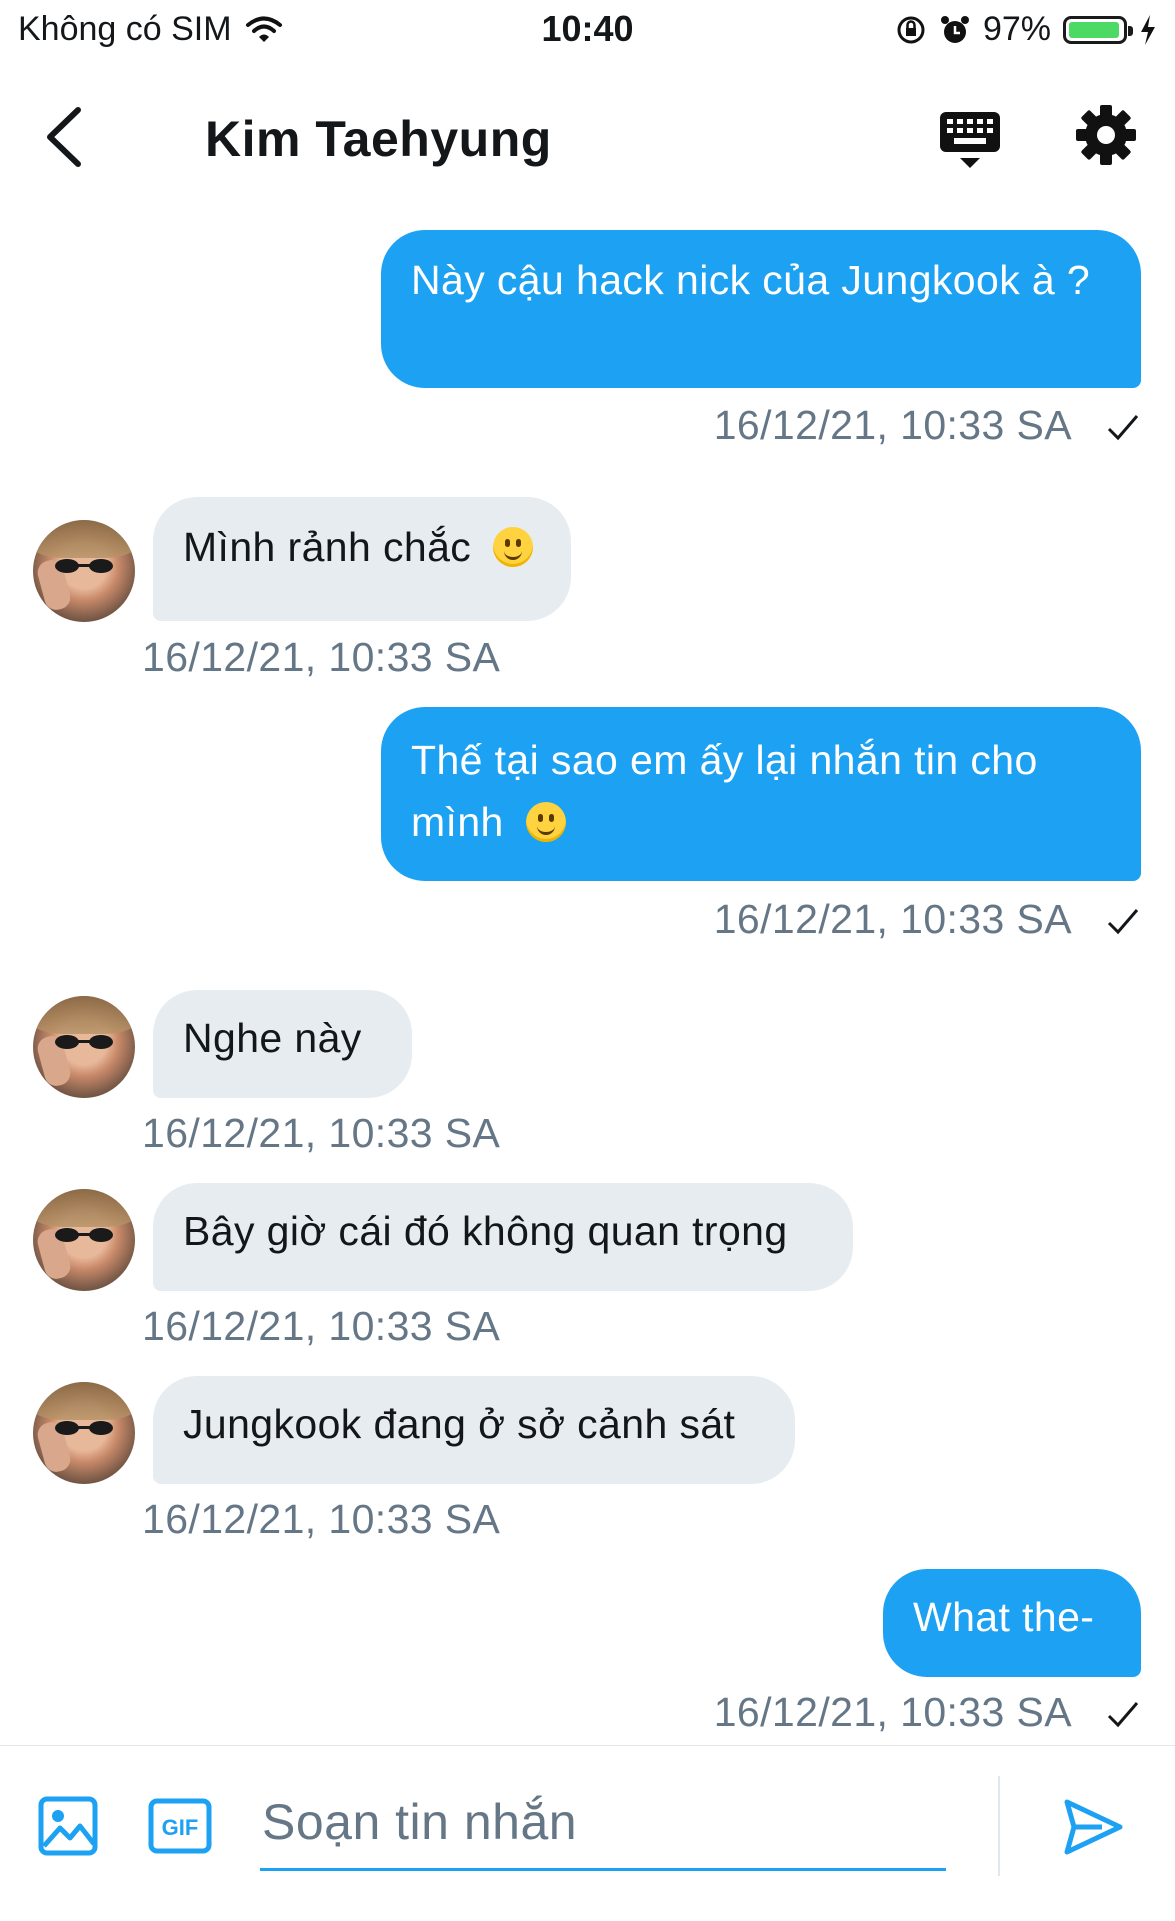 The height and width of the screenshot is (1921, 1175). What do you see at coordinates (587, 30) in the screenshot?
I see `status-bar: Không có SIM 10:40 97%` at bounding box center [587, 30].